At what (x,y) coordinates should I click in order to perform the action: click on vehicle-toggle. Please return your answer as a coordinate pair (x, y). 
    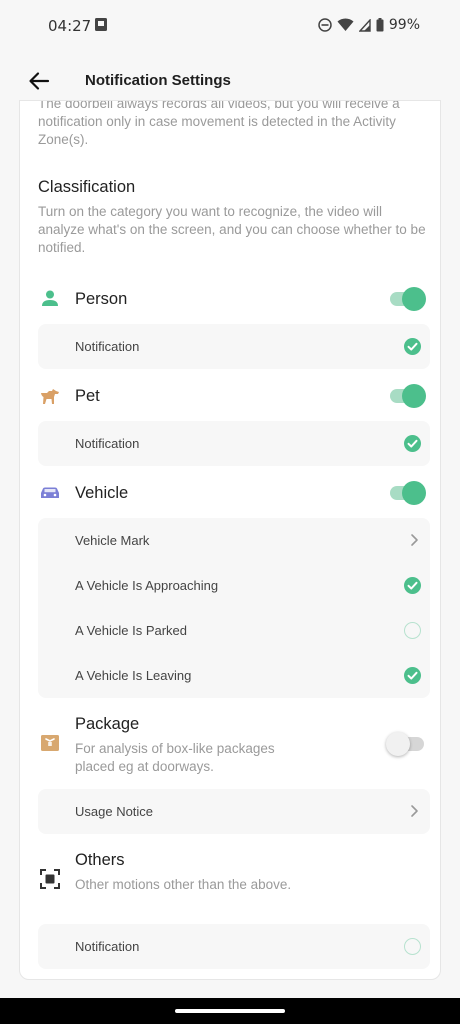
    Looking at the image, I should click on (408, 493).